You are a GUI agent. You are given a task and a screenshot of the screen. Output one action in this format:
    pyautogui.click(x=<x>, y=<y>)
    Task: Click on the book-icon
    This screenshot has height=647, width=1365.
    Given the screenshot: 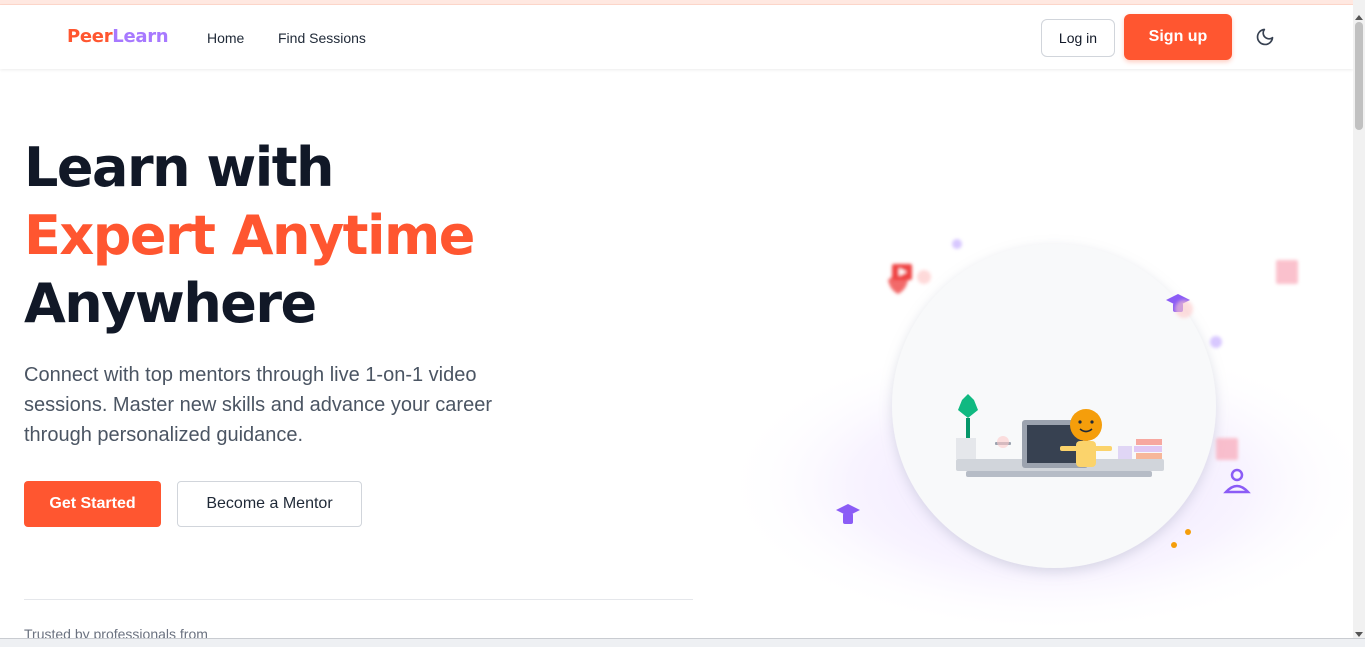 What is the action you would take?
    pyautogui.click(x=1287, y=272)
    